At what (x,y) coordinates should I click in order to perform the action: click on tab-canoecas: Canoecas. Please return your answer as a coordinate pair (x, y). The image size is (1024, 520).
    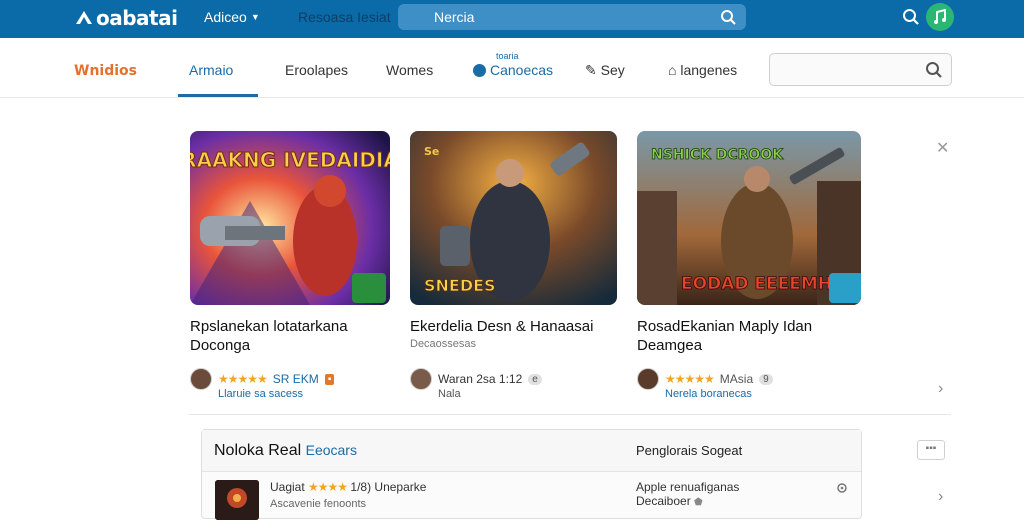
    Looking at the image, I should click on (513, 70).